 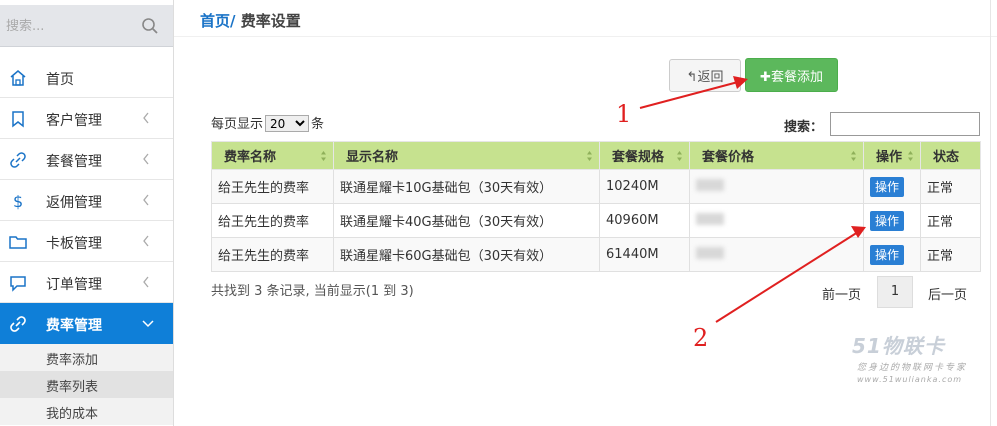 What do you see at coordinates (74, 162) in the screenshot?
I see `sidebar-item-label: 套餐管理` at bounding box center [74, 162].